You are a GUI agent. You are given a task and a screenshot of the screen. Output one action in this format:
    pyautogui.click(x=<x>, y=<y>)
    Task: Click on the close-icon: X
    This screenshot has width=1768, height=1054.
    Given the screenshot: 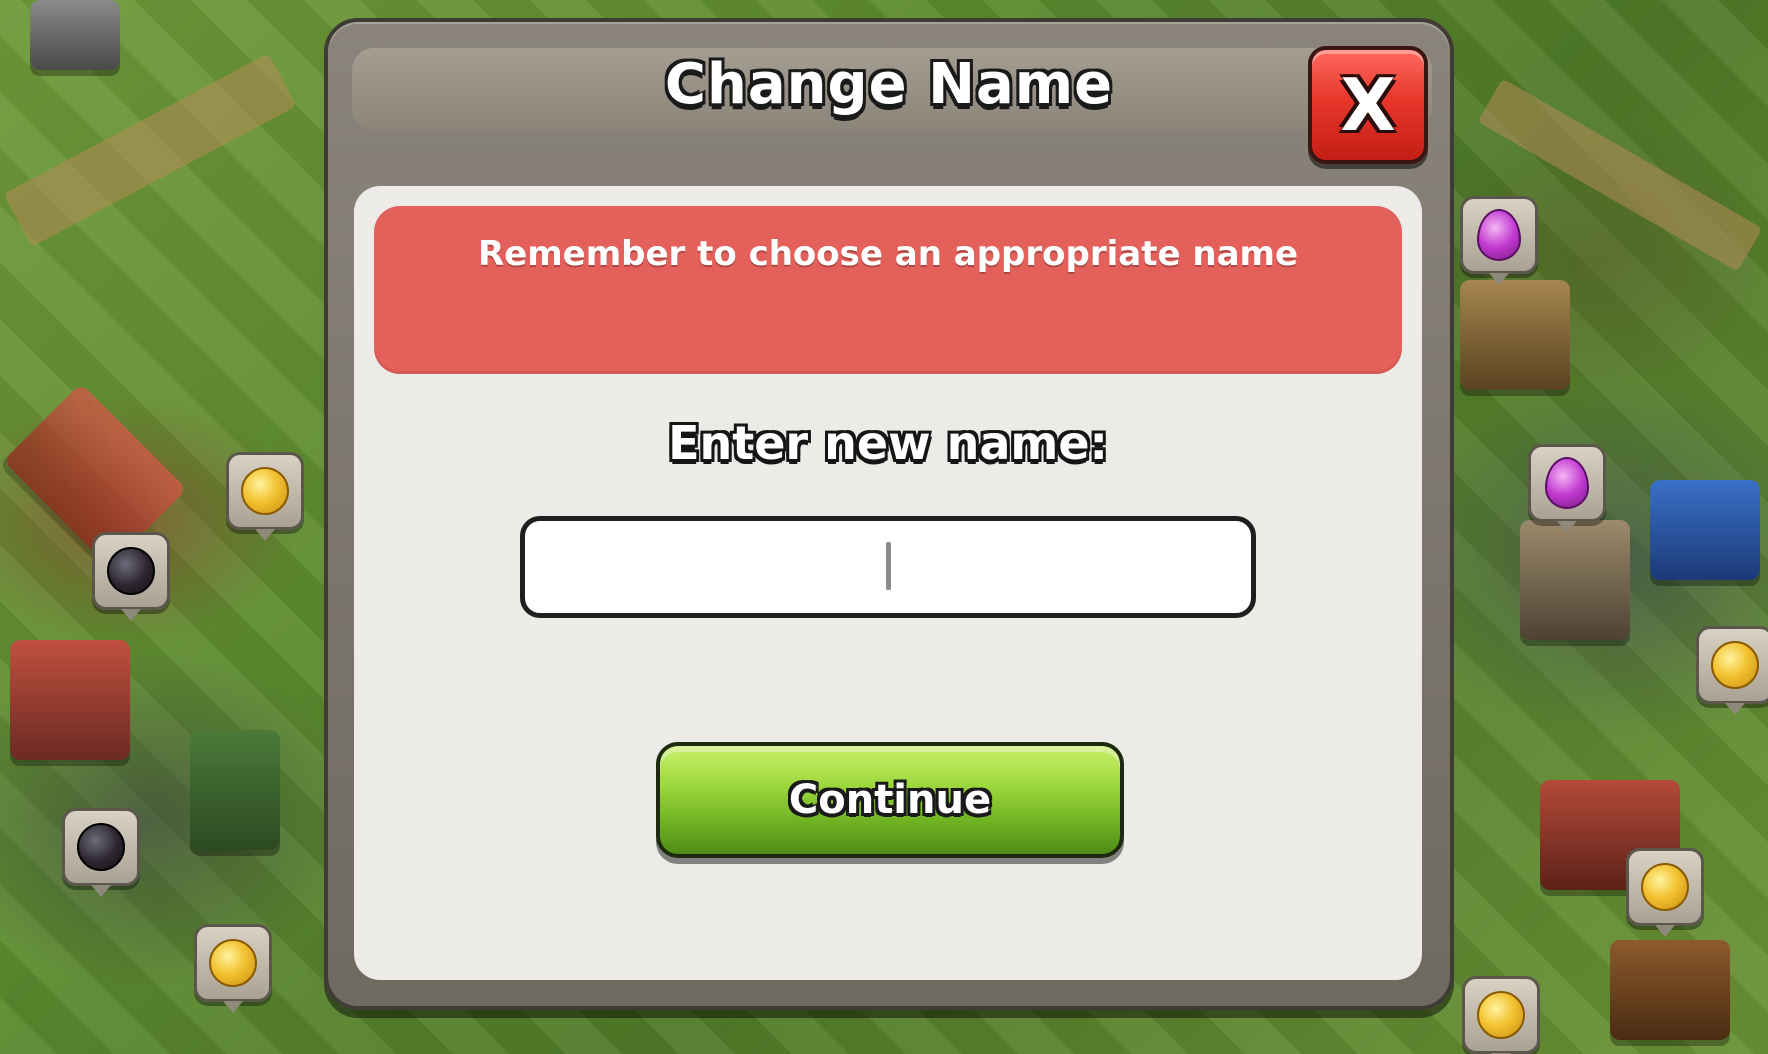 What is the action you would take?
    pyautogui.click(x=1368, y=105)
    